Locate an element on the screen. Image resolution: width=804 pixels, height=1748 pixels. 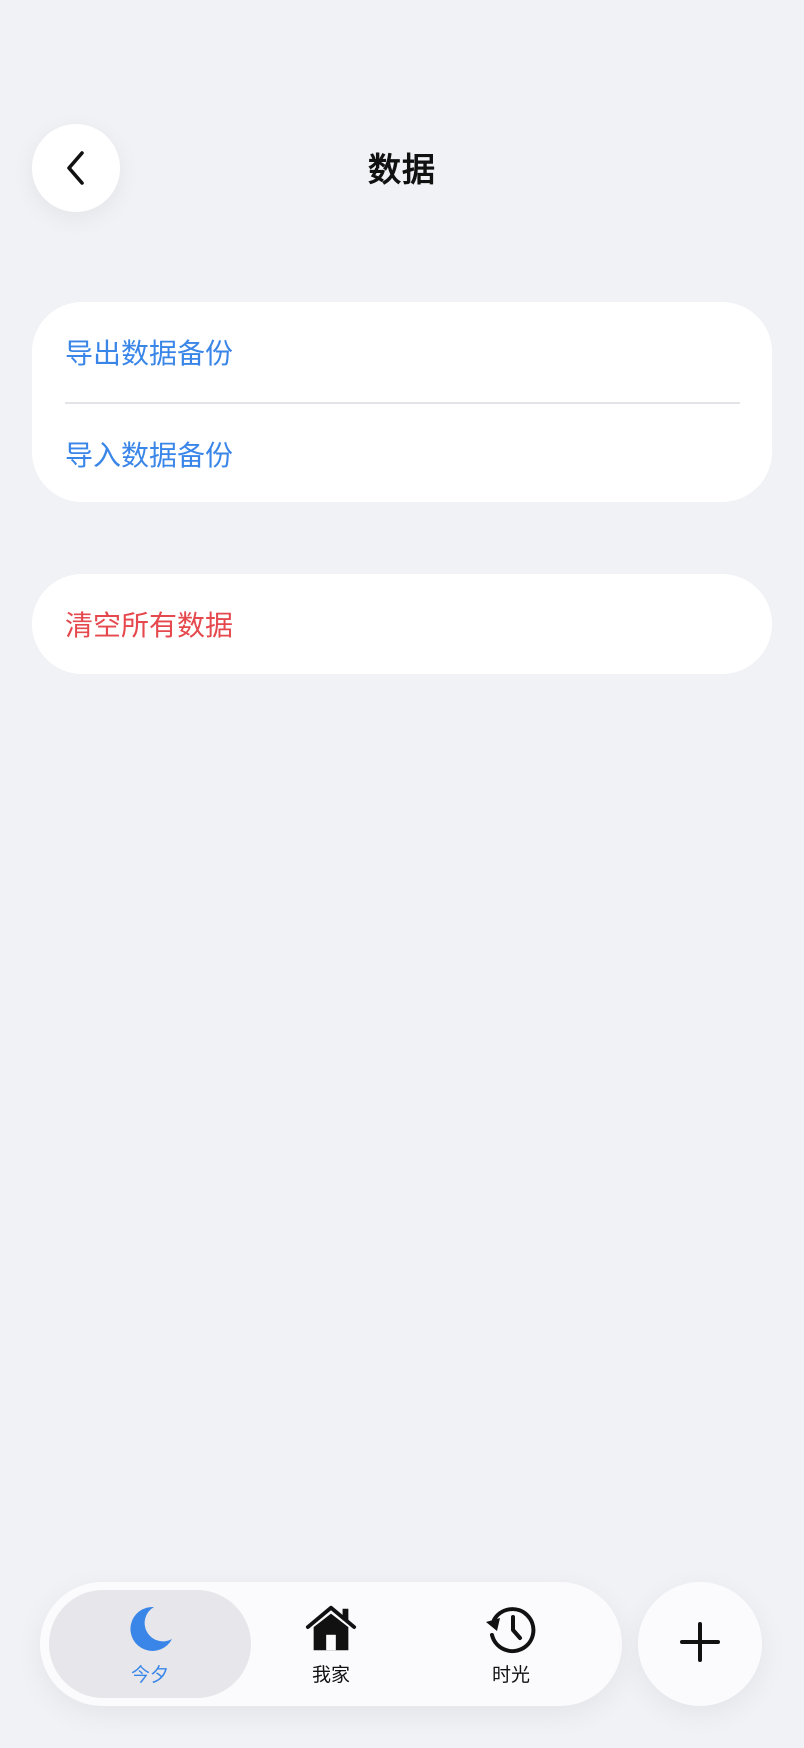
tab-today: 今夕 is located at coordinates (150, 1644).